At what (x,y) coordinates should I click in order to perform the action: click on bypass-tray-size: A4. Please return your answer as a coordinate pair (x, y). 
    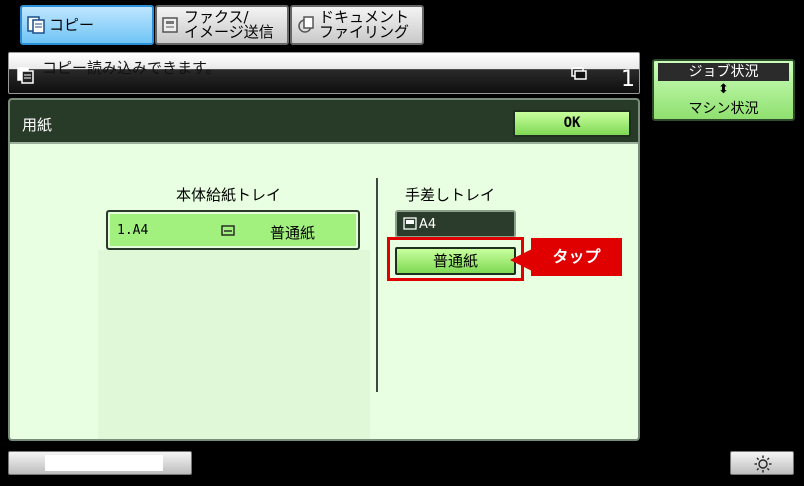
    Looking at the image, I should click on (428, 224).